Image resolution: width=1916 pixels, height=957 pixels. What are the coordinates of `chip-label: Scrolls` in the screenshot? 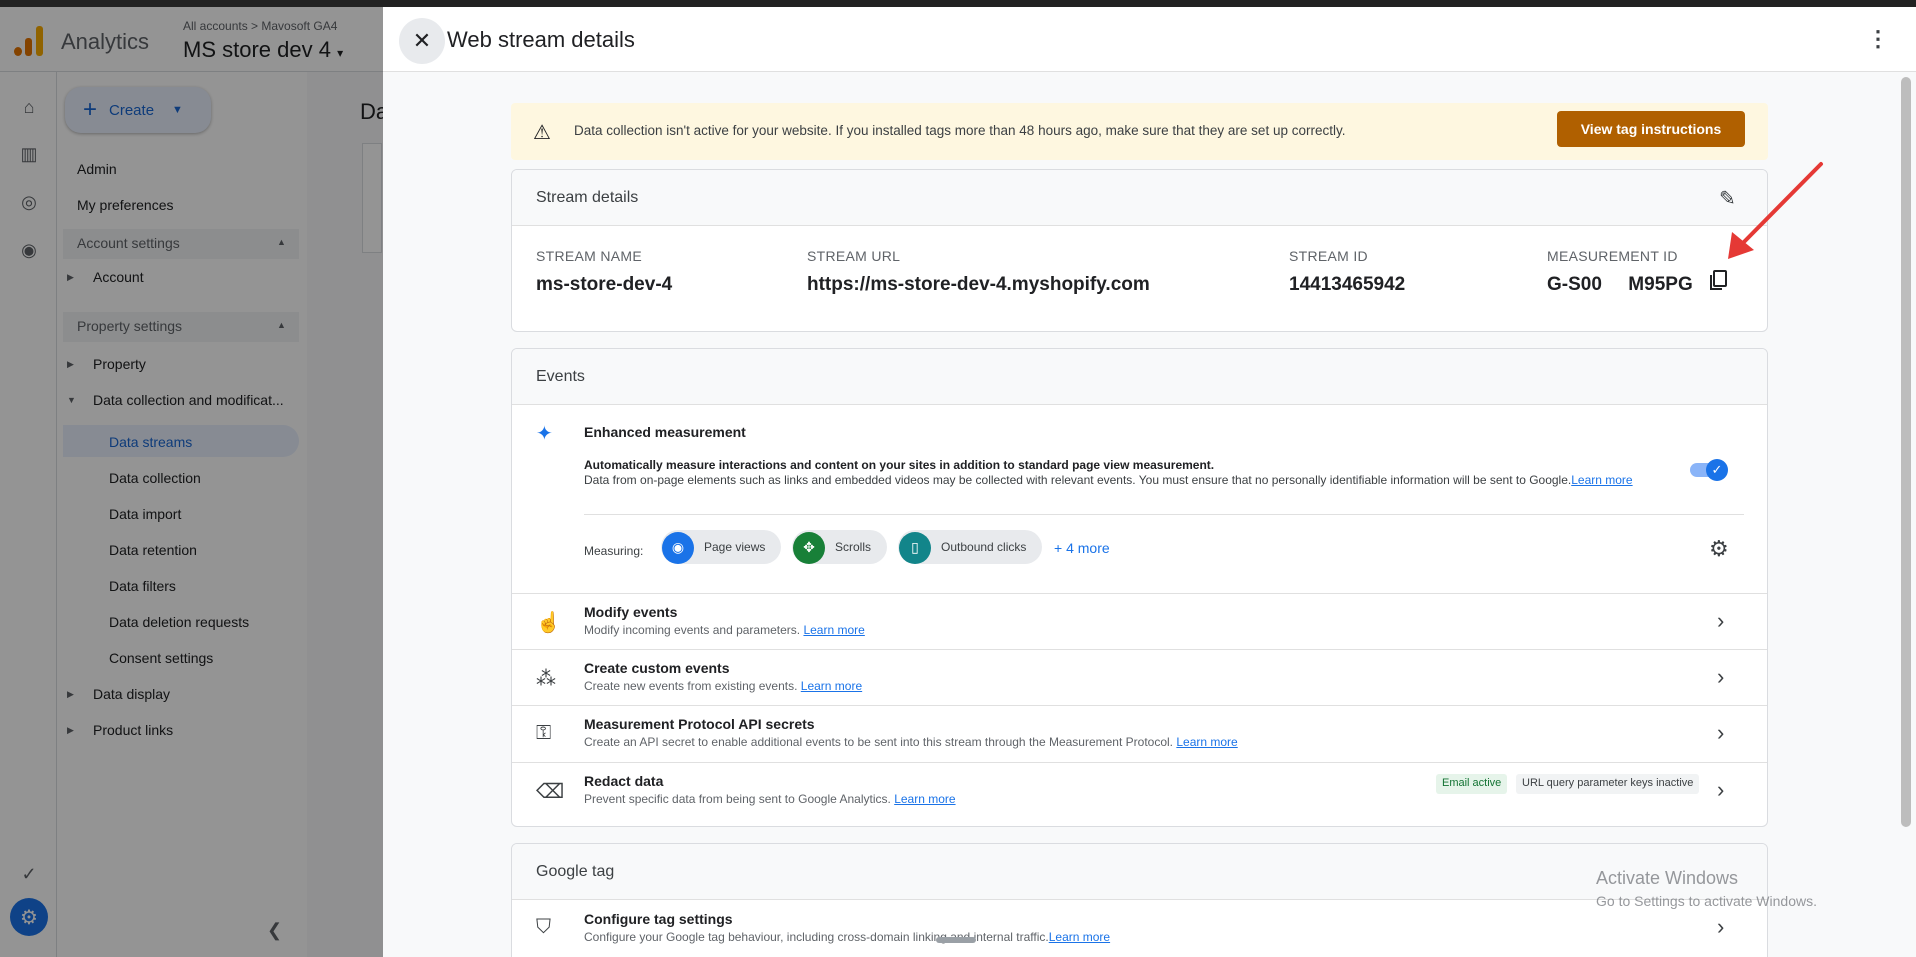 It's located at (853, 547).